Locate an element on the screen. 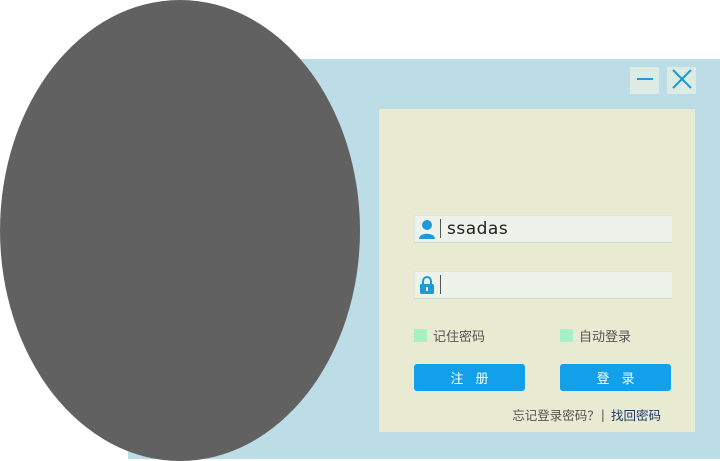 The width and height of the screenshot is (720, 461). username-field: ssadas is located at coordinates (543, 229).